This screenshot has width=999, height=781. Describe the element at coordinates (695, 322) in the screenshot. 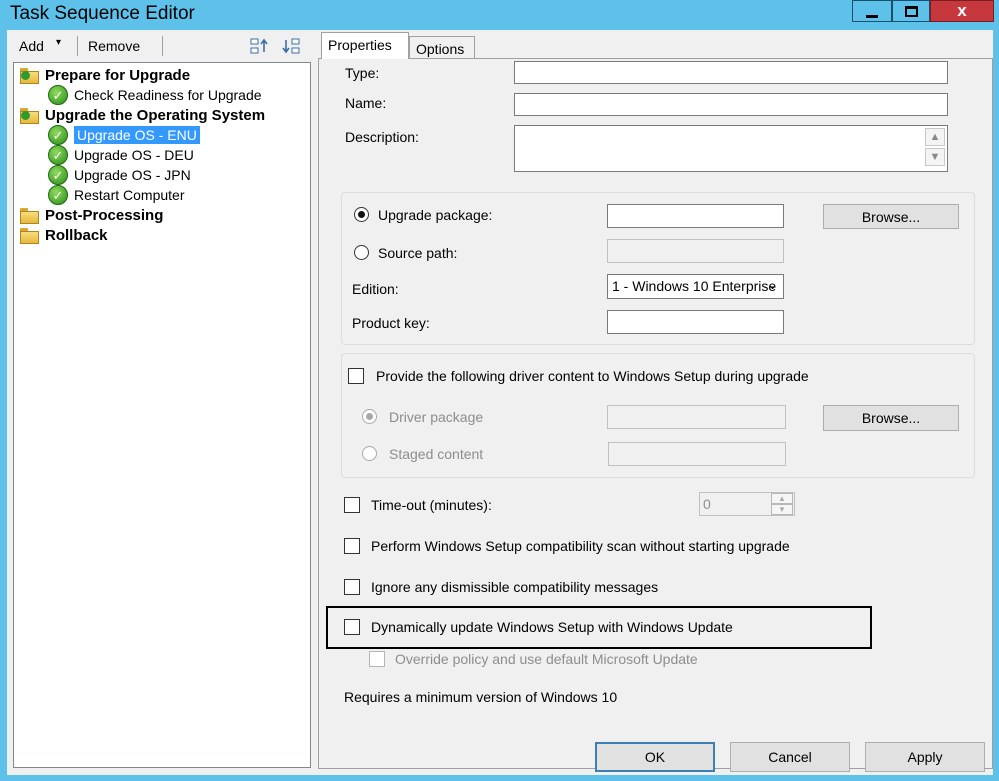

I see `product-key-input` at that location.